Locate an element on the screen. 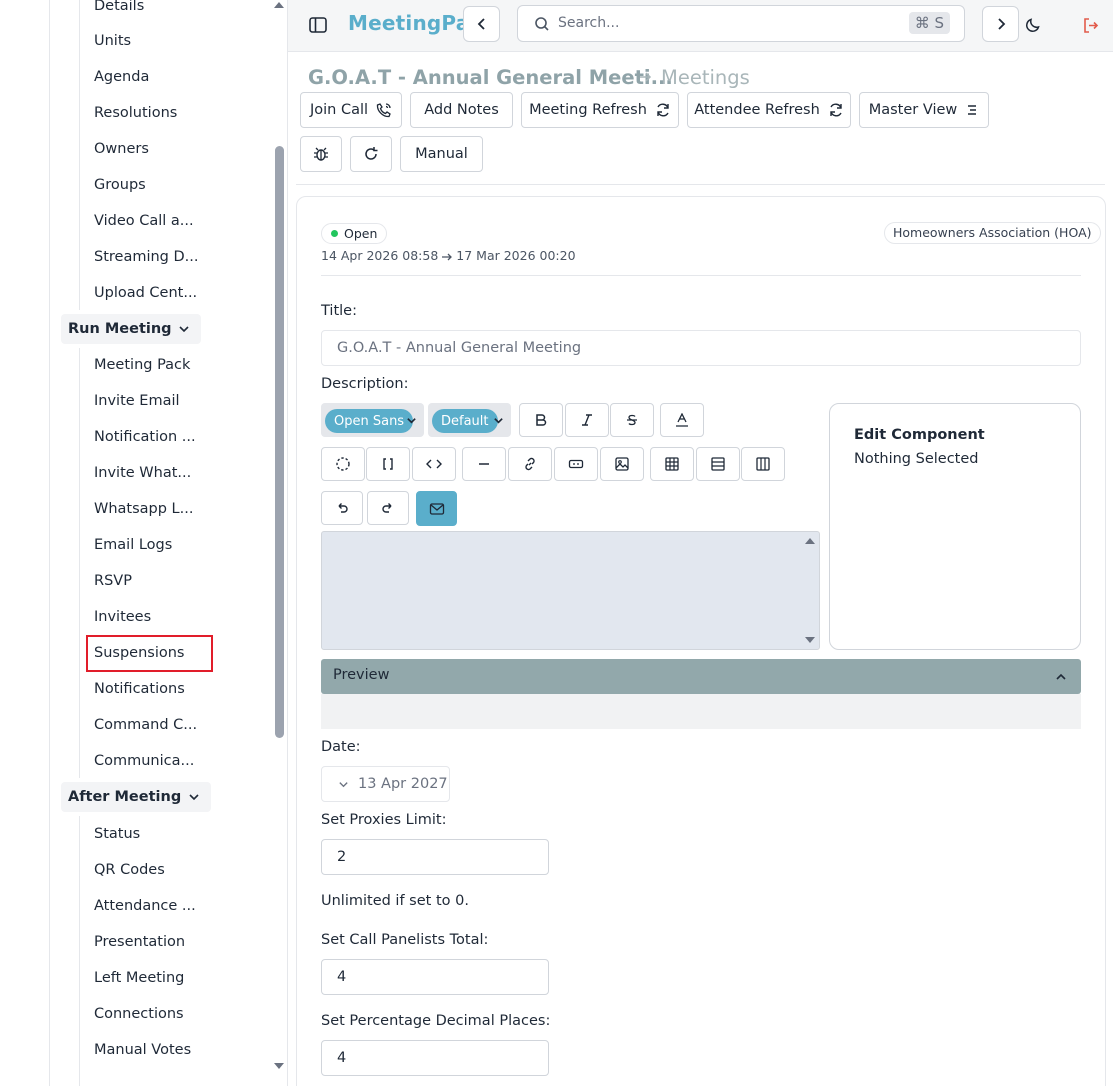 This screenshot has width=1113, height=1086. forward-button is located at coordinates (1000, 24).